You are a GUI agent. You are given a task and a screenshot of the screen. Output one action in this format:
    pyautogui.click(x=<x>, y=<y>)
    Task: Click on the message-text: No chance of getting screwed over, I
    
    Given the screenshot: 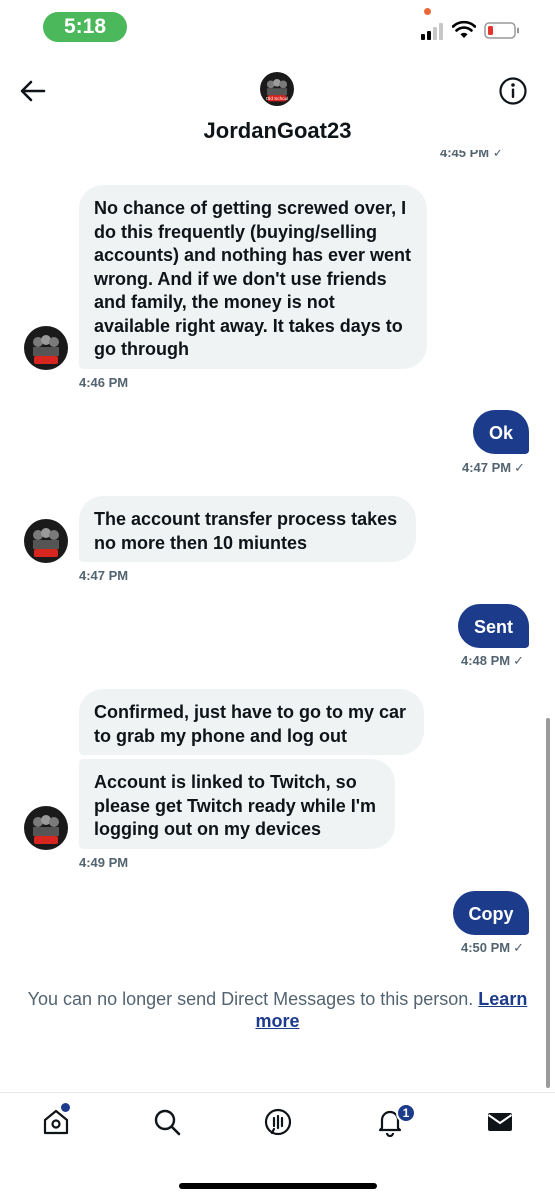 What is the action you would take?
    pyautogui.click(x=250, y=208)
    